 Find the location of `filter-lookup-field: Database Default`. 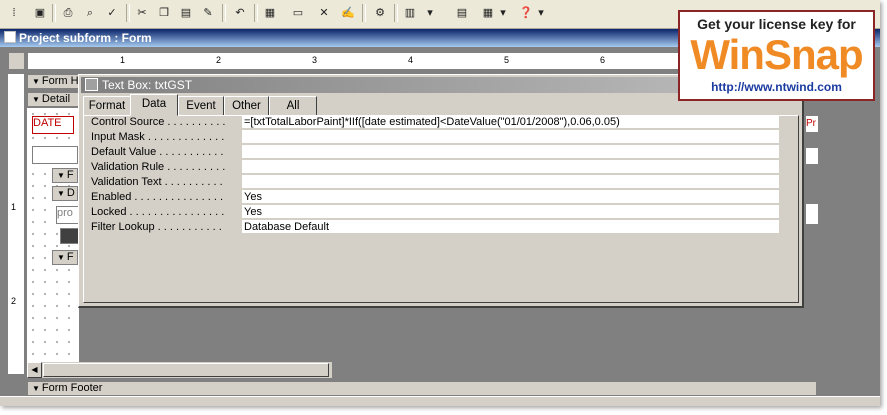

filter-lookup-field: Database Default is located at coordinates (510, 227).